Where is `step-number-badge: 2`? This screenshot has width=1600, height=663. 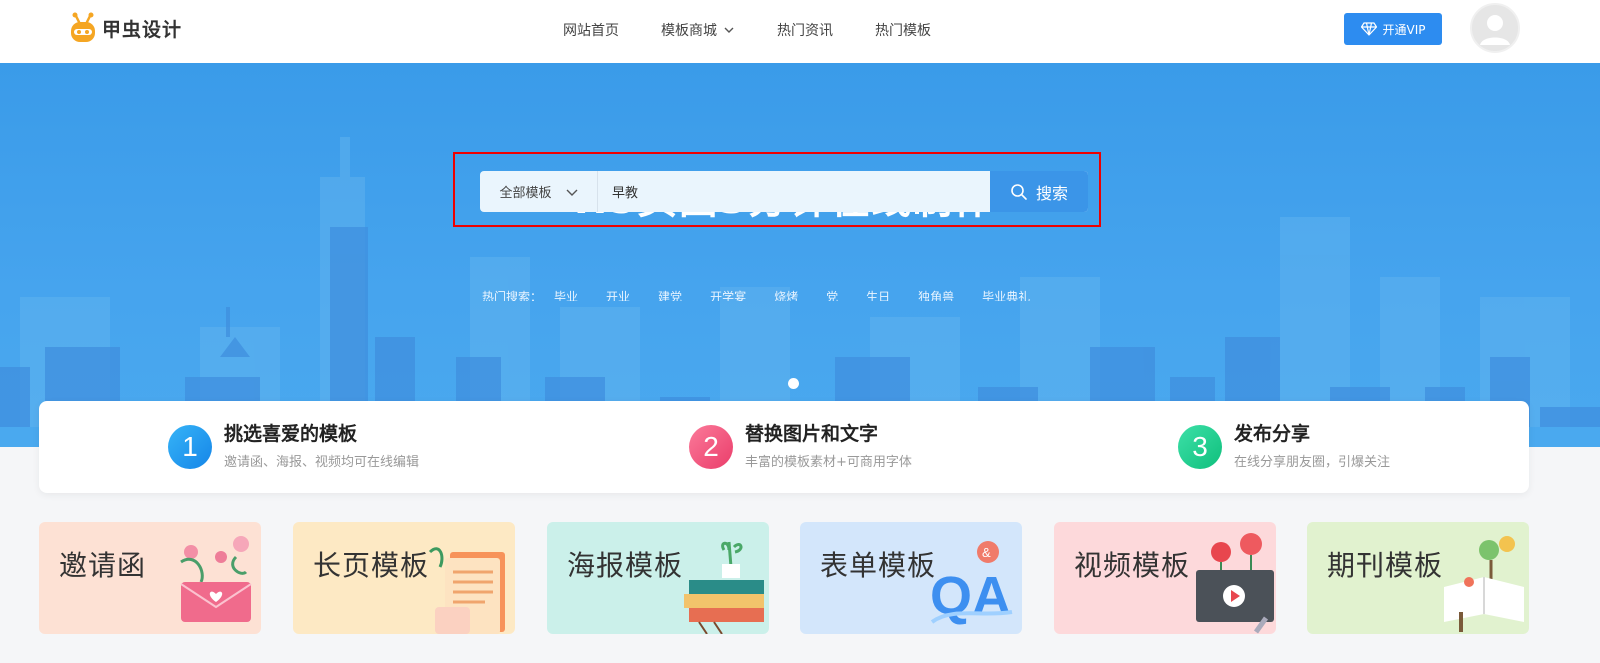 step-number-badge: 2 is located at coordinates (711, 447).